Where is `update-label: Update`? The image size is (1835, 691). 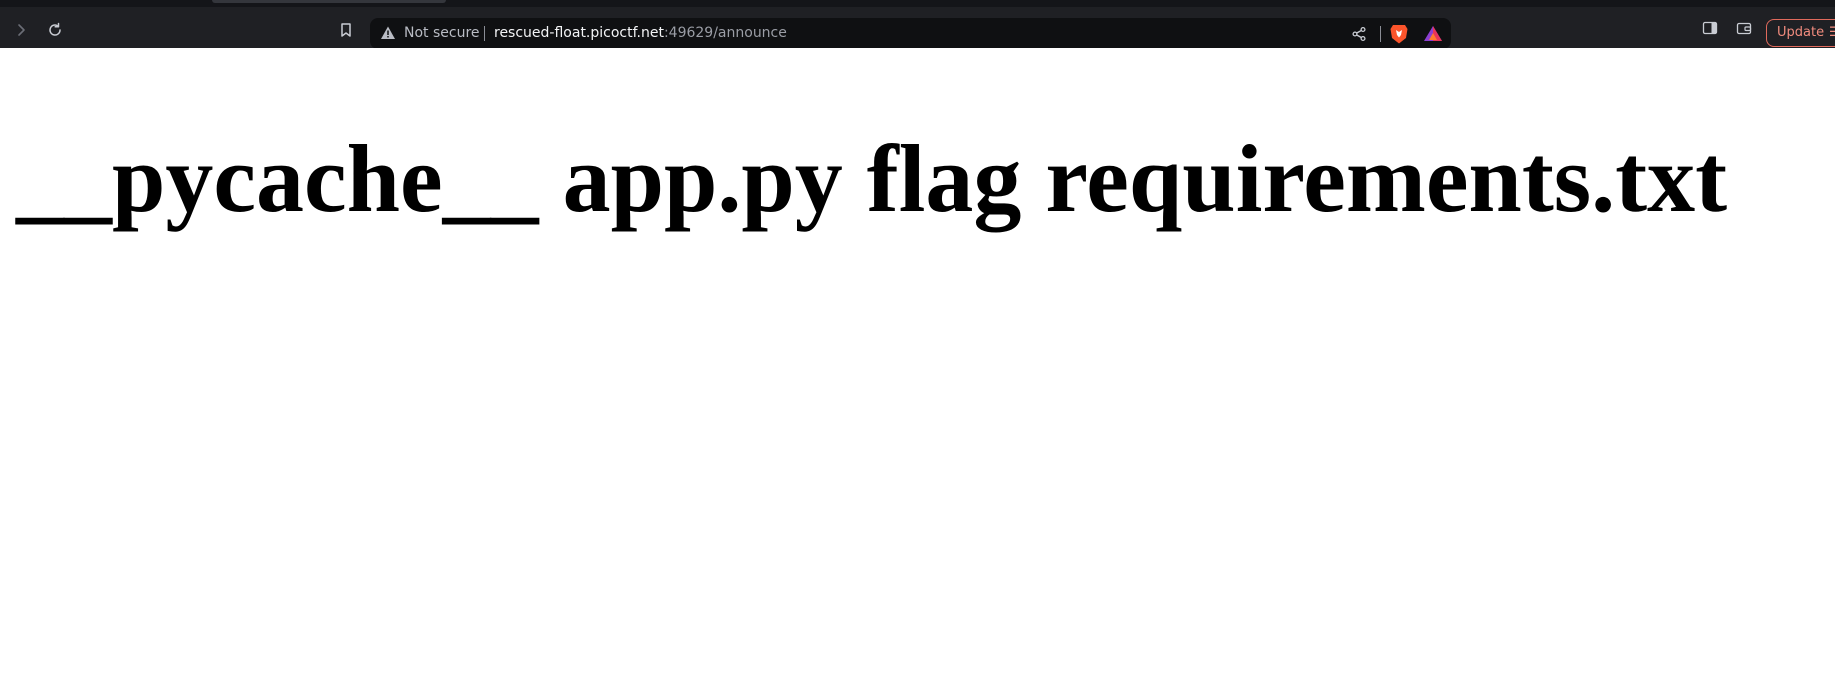
update-label: Update is located at coordinates (1801, 32).